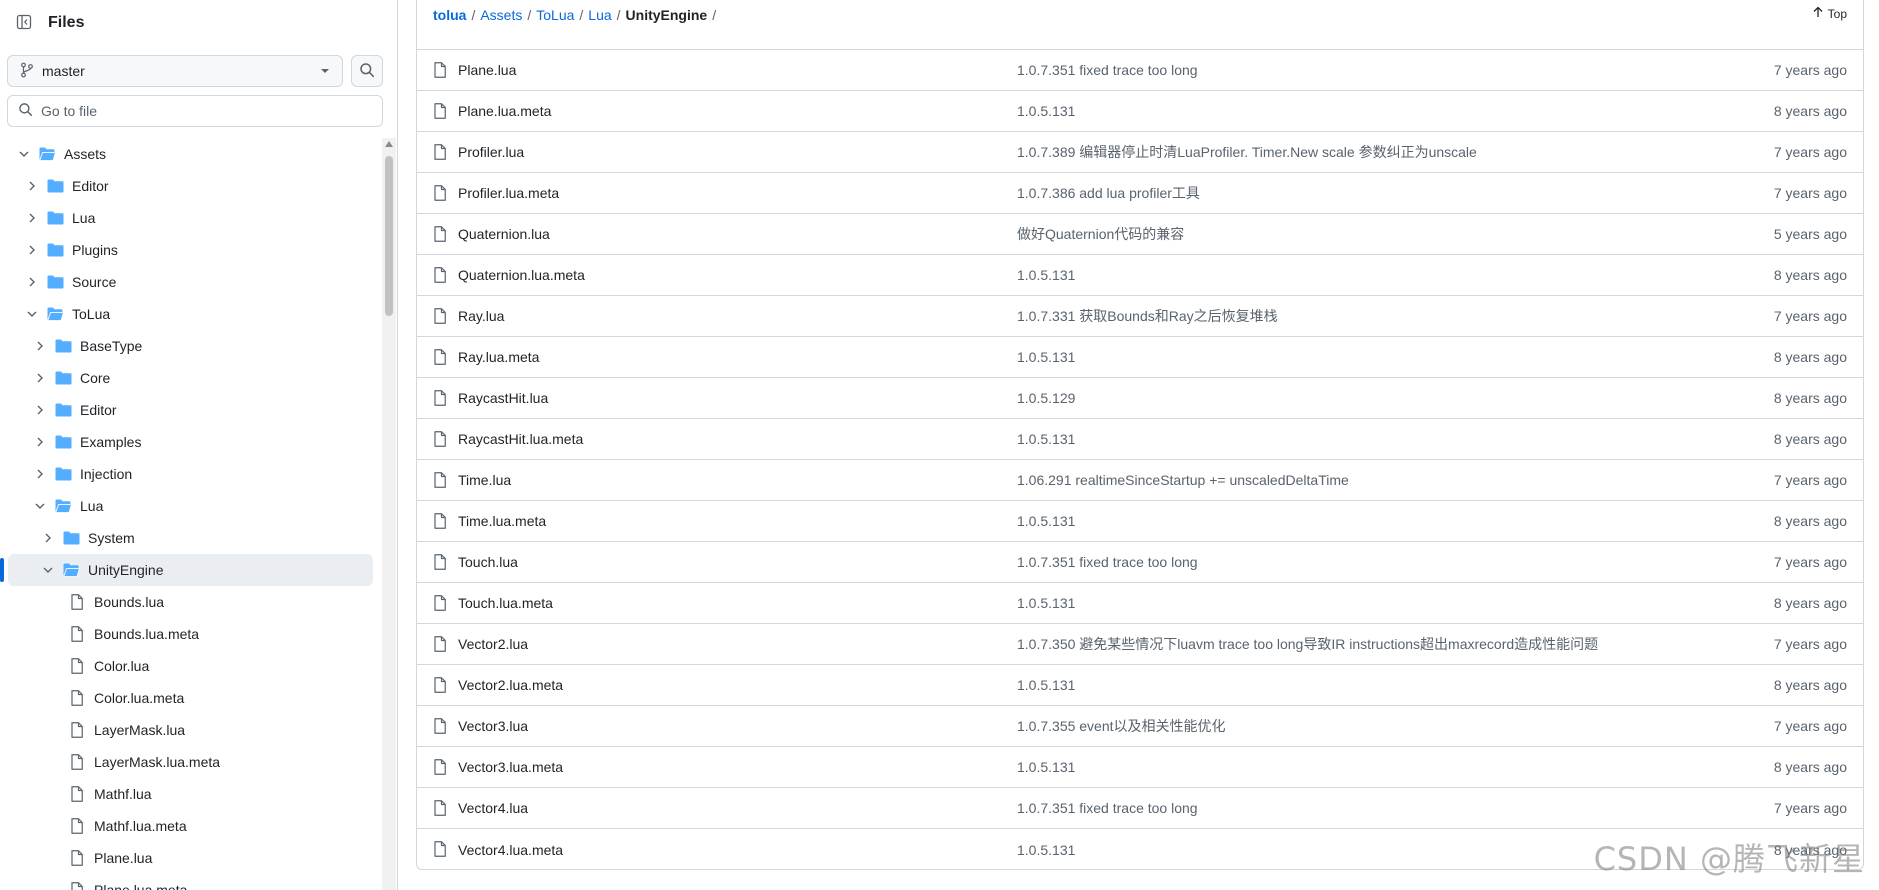 This screenshot has width=1879, height=890. I want to click on file-name-link: Time.lua, so click(484, 480).